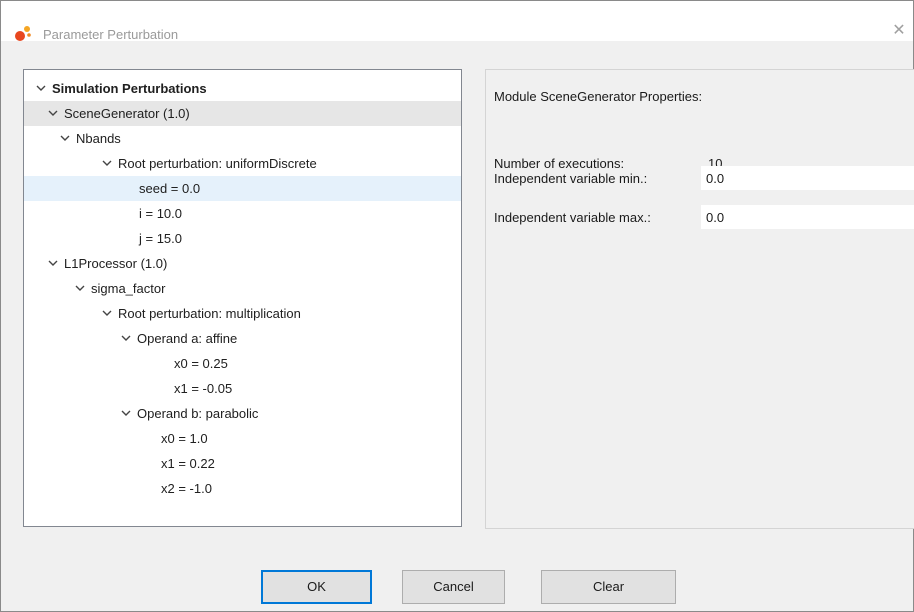  Describe the element at coordinates (807, 178) in the screenshot. I see `min-input` at that location.